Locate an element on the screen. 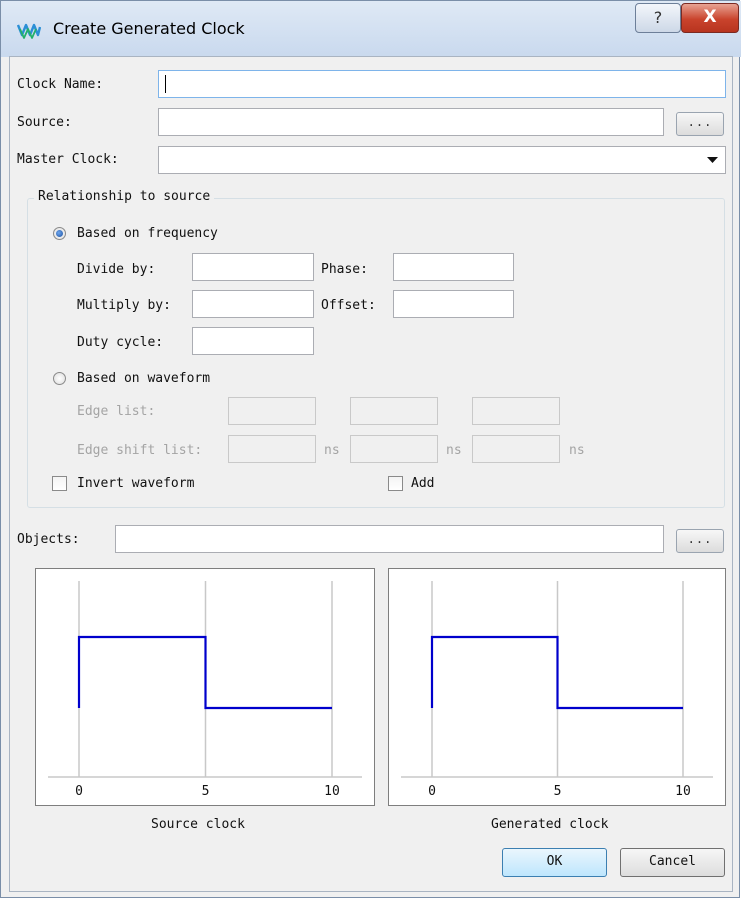 This screenshot has height=900, width=742. add-checkbox is located at coordinates (395, 483).